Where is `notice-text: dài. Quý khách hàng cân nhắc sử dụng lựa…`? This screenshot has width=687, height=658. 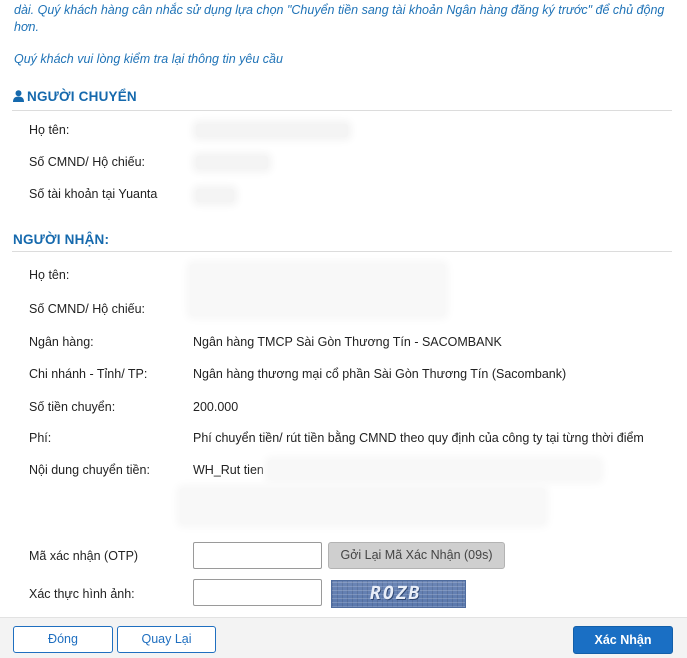 notice-text: dài. Quý khách hàng cân nhắc sử dụng lựa… is located at coordinates (339, 18).